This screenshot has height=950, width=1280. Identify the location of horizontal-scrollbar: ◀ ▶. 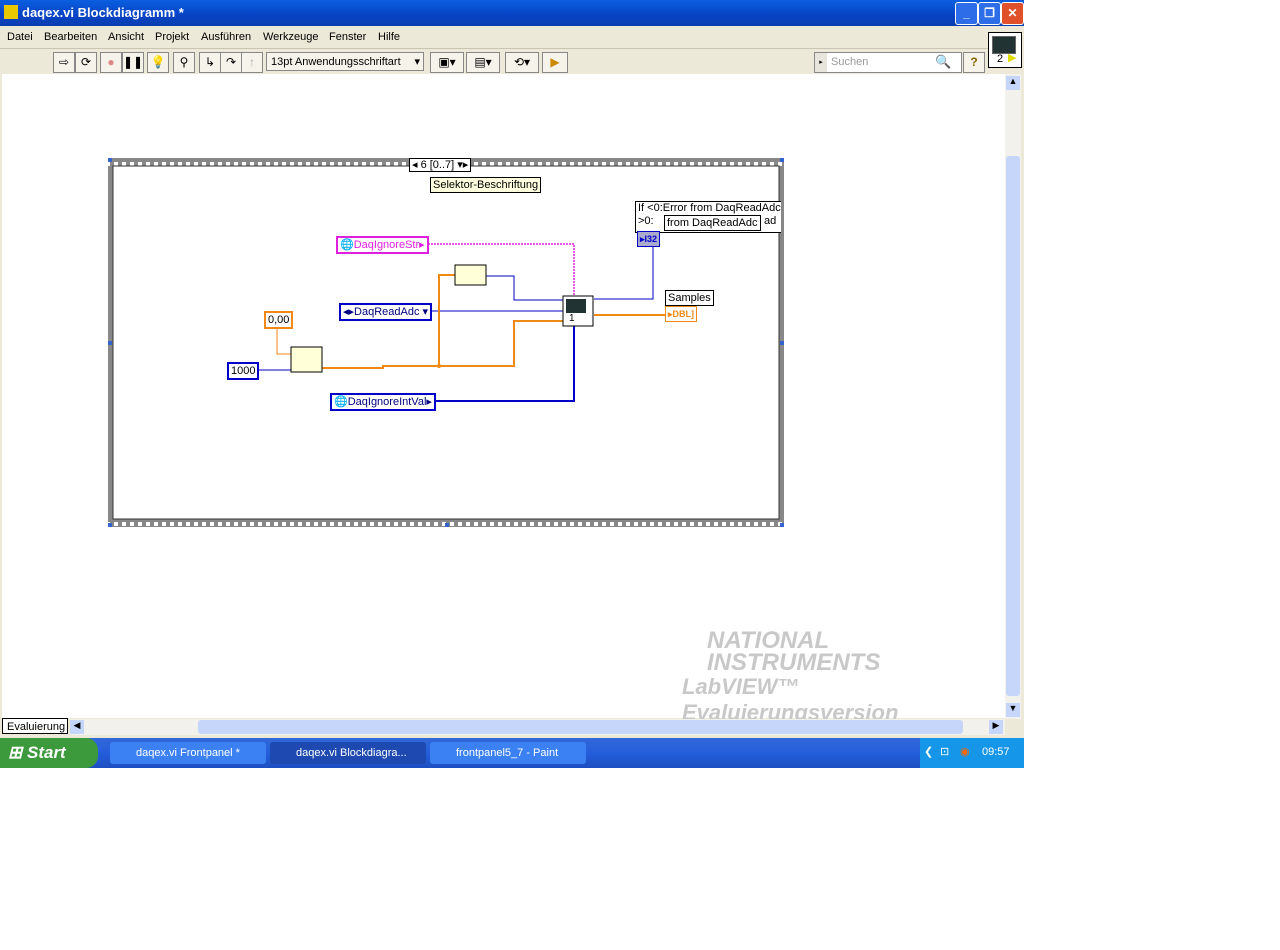
(537, 727).